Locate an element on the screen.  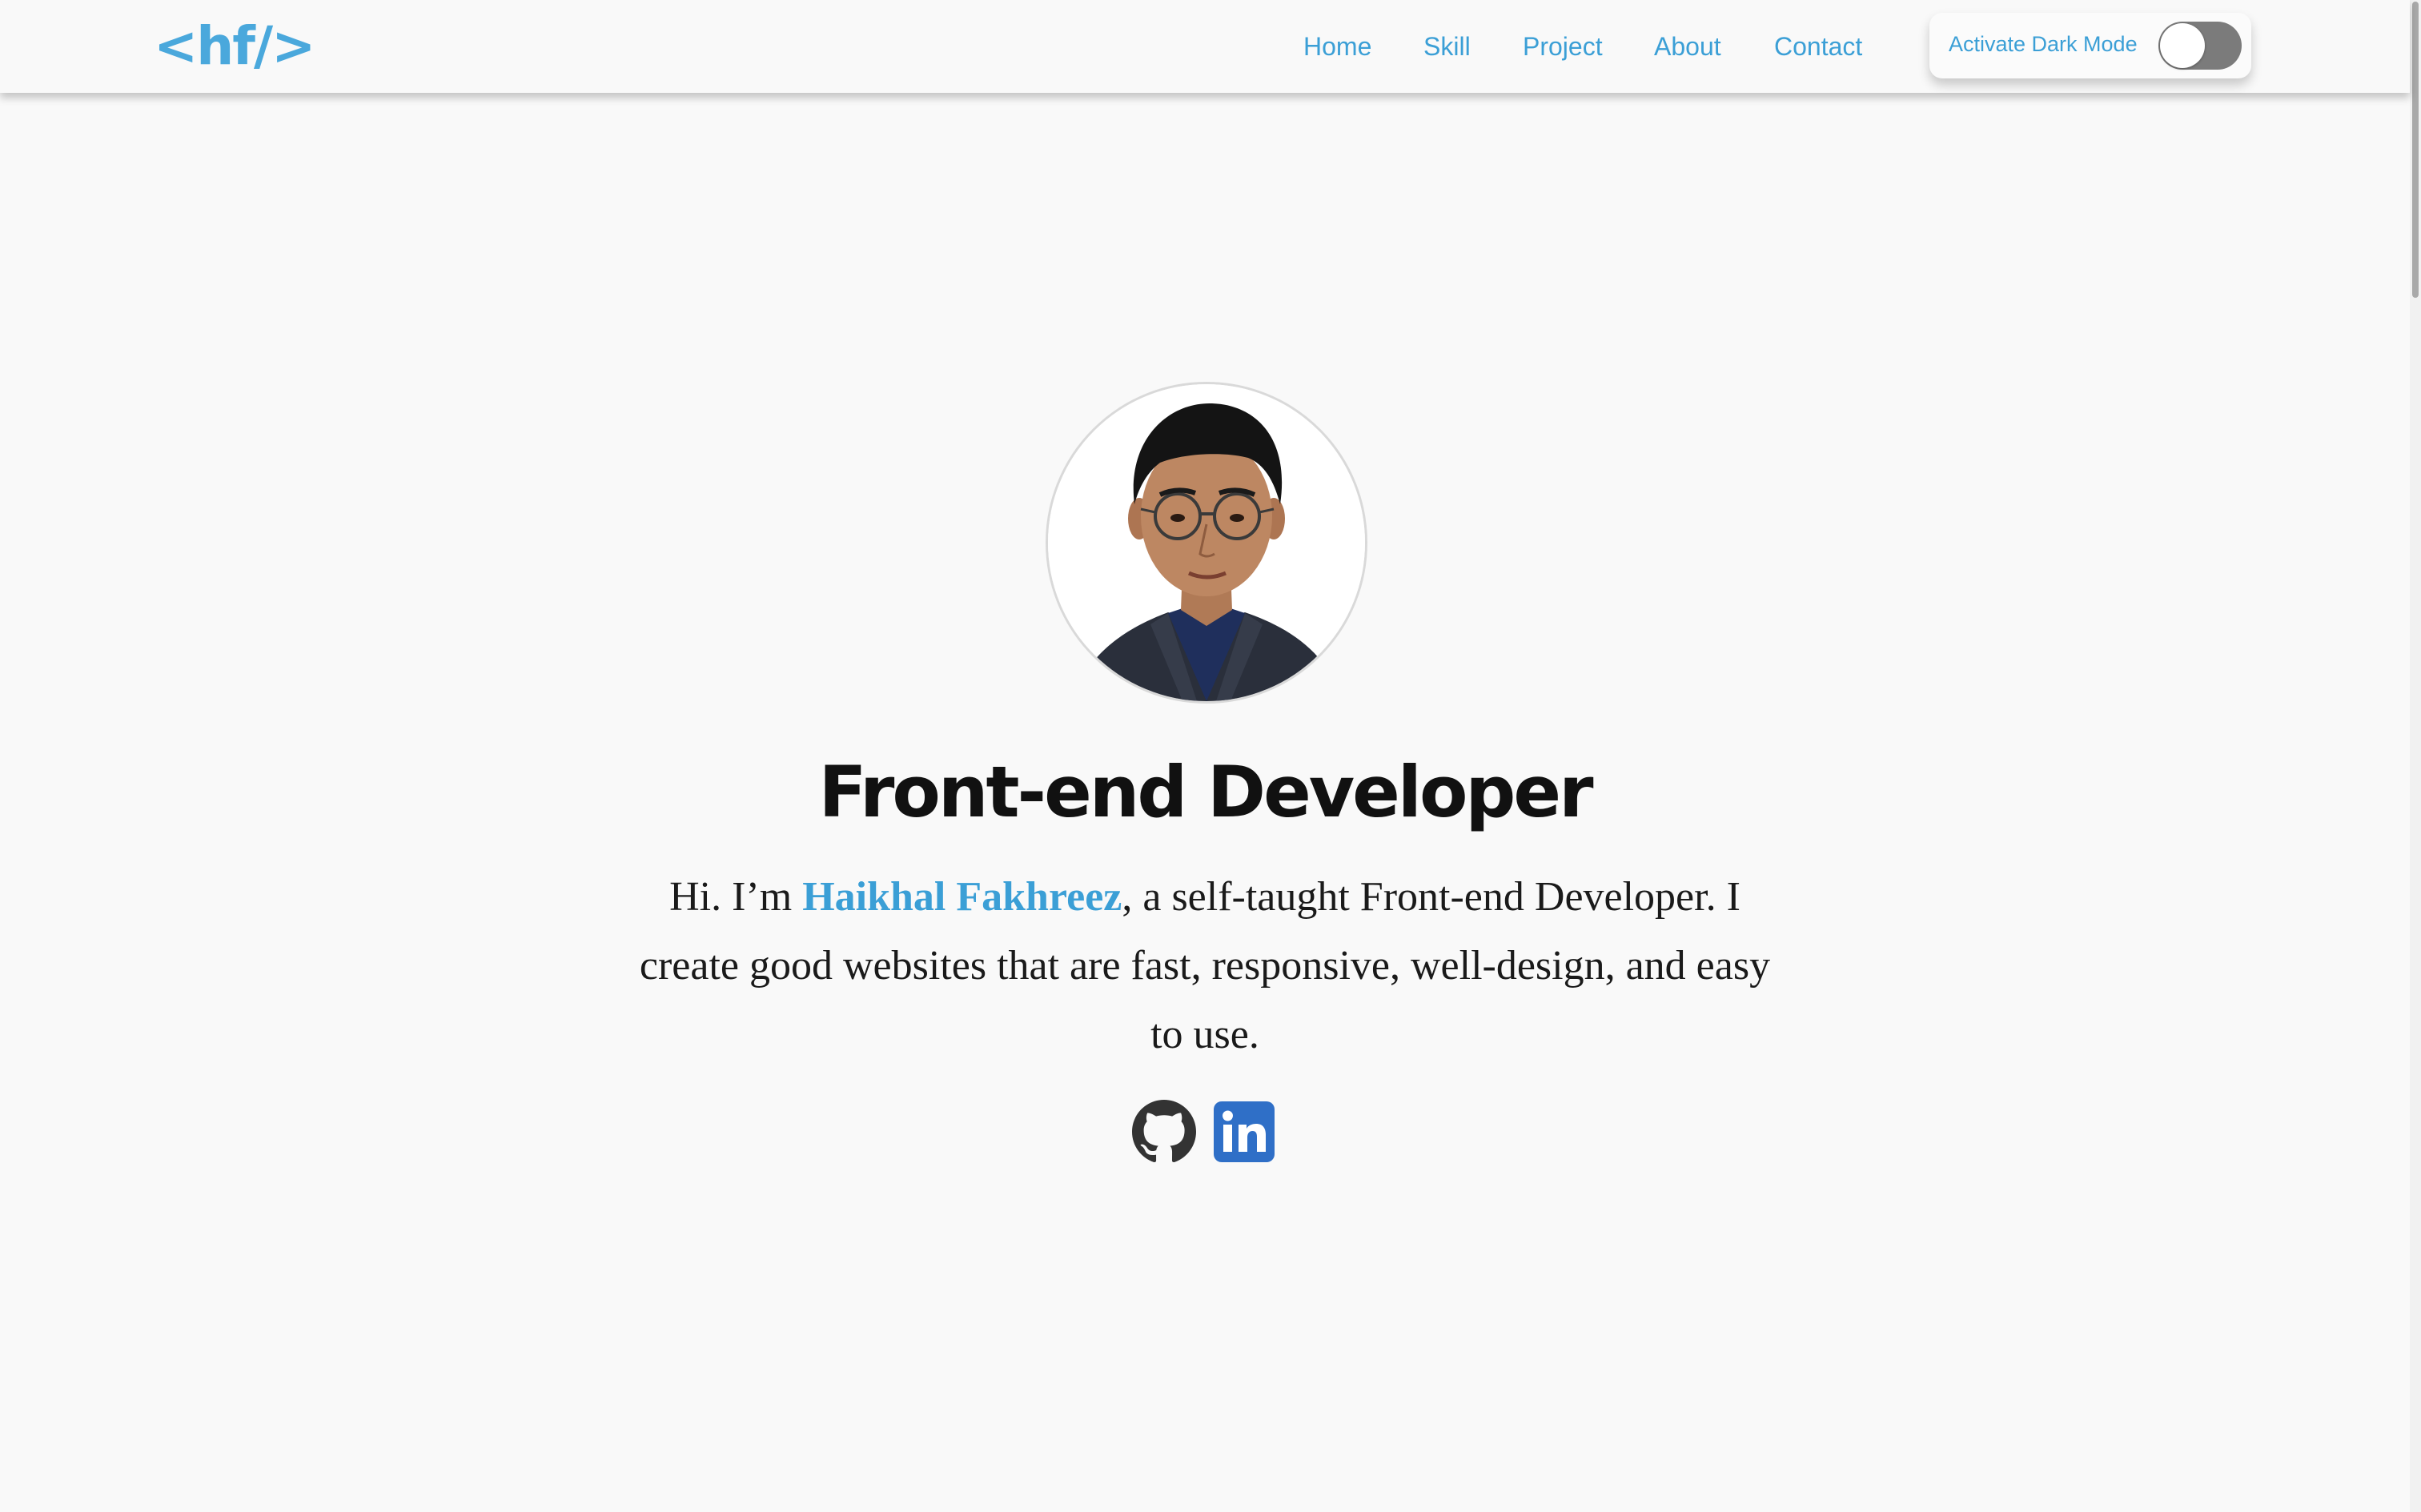
profile-photo-icon is located at coordinates (1206, 542).